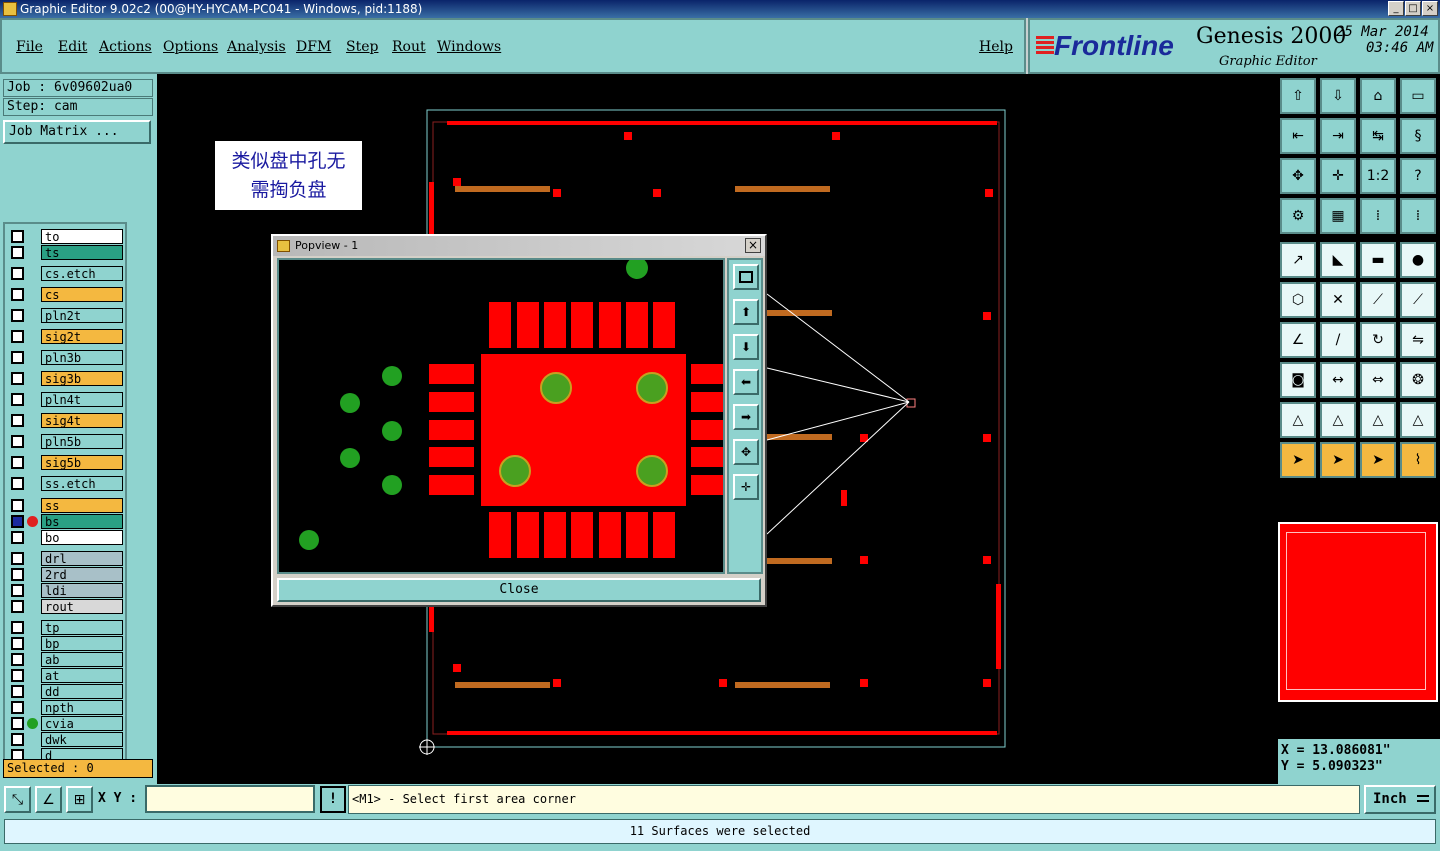 The height and width of the screenshot is (851, 1440). What do you see at coordinates (82, 691) in the screenshot?
I see `layer-name: dd` at bounding box center [82, 691].